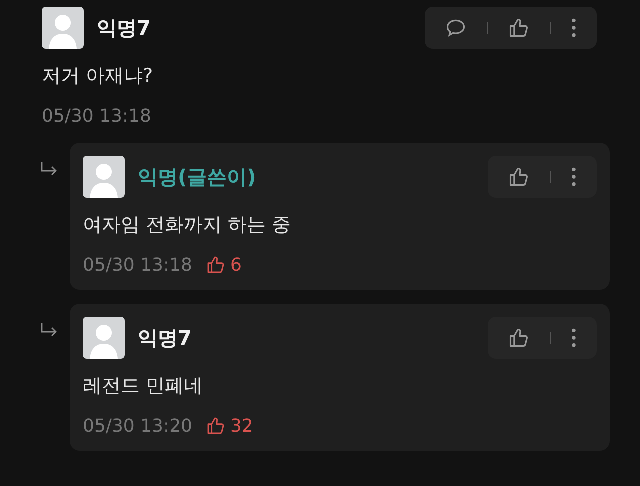 The image size is (640, 486). I want to click on comment-text: 저거 아재냐?, so click(98, 76).